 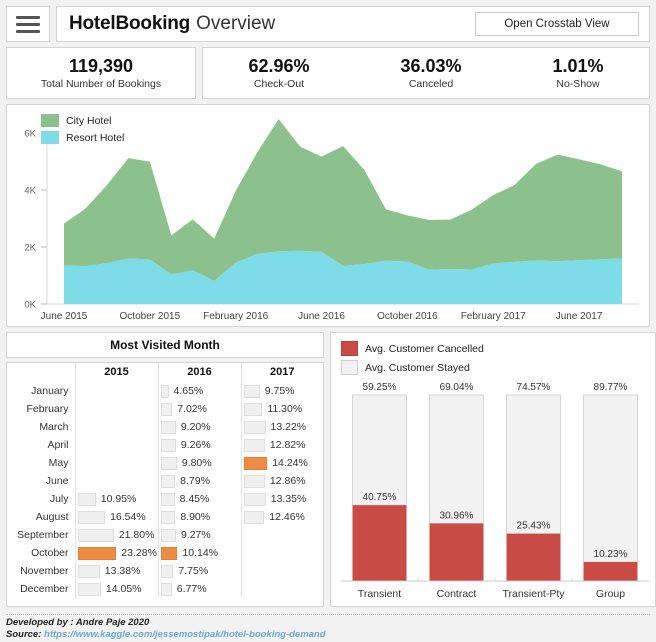 I want to click on kpi-card-total-bookings: 119,390 Total Number of Bookings, so click(x=101, y=73).